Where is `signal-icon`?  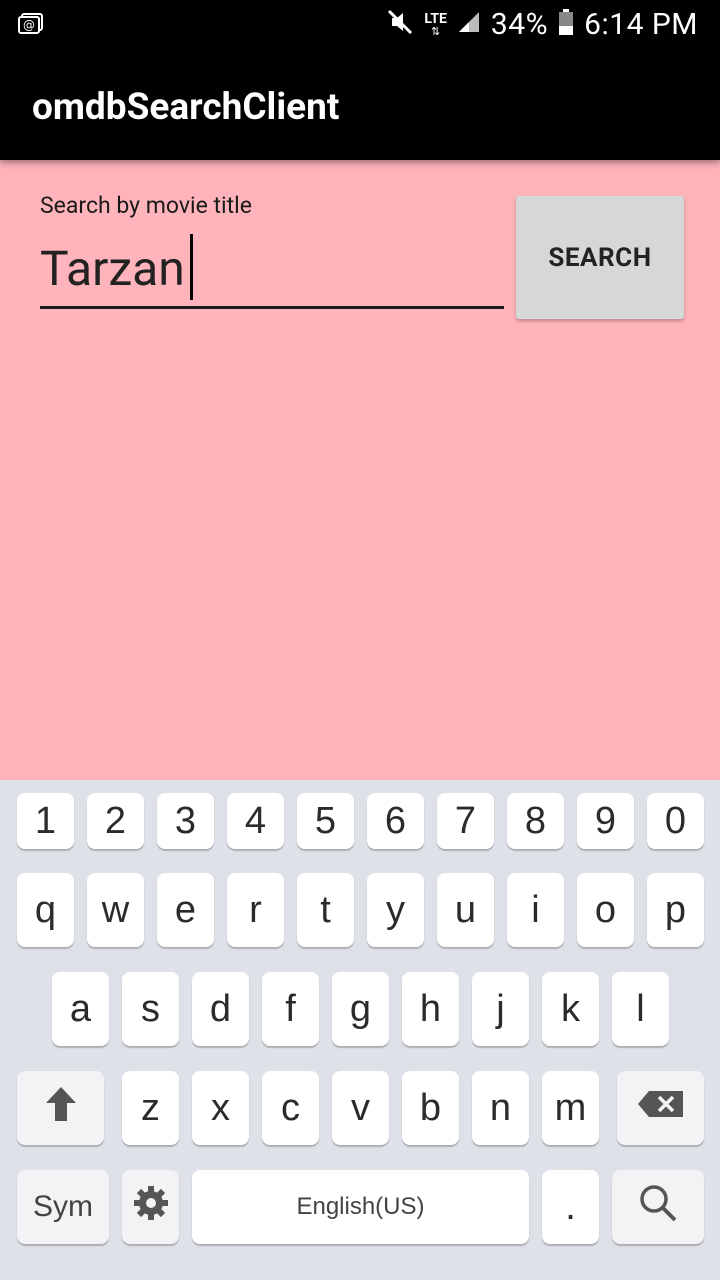 signal-icon is located at coordinates (469, 24).